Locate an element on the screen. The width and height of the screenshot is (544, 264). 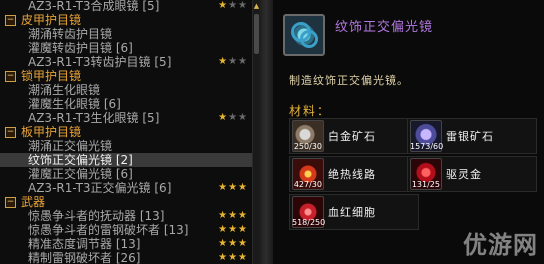
material-slot: 518/250 血红细胞 is located at coordinates (354, 212).